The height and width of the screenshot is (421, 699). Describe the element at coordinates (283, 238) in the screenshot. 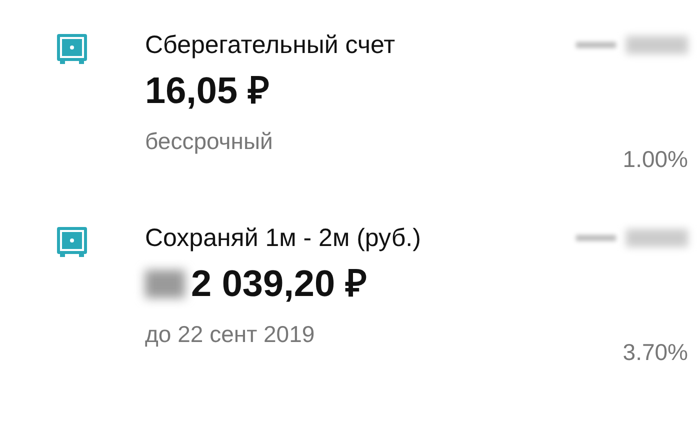

I see `account-name: Сохраняй 1м - 2м (руб.)` at that location.